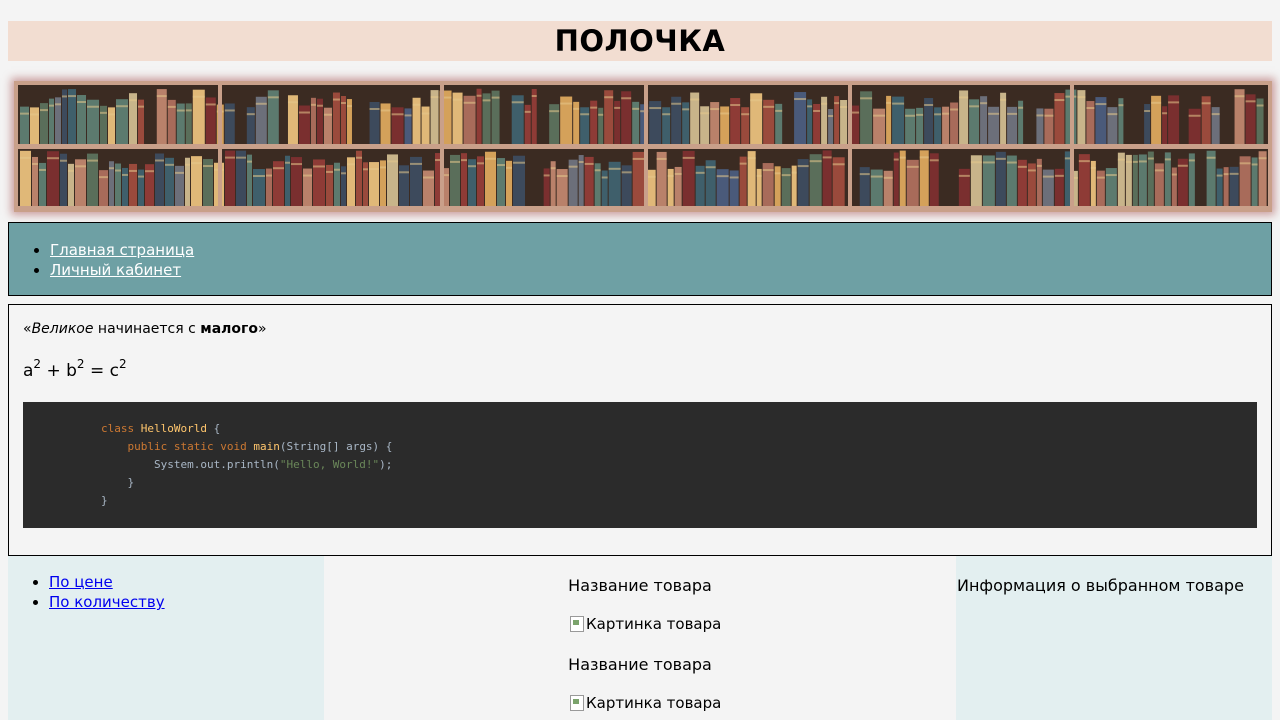 The height and width of the screenshot is (720, 1280). I want to click on nav-item-home: Главная страница, so click(660, 250).